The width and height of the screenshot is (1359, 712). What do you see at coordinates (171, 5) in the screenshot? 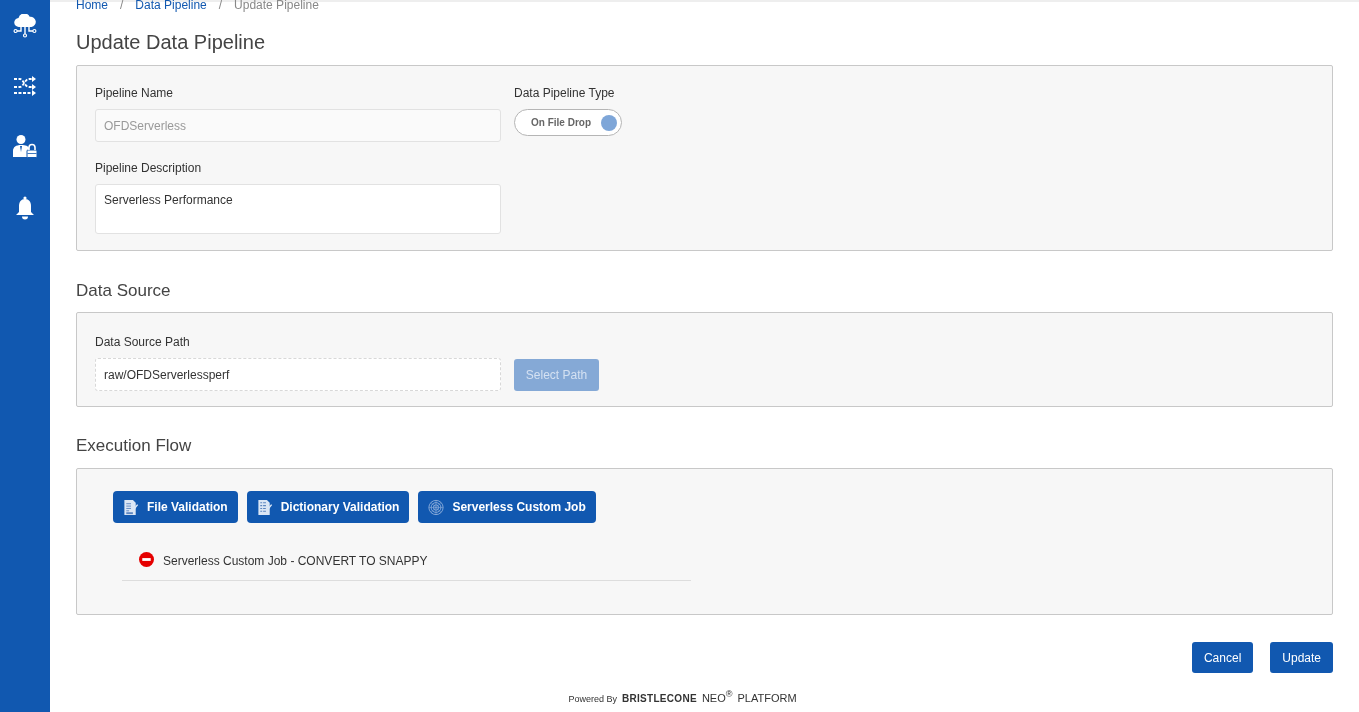
I see `breadcrumb-link: Data Pipeline` at bounding box center [171, 5].